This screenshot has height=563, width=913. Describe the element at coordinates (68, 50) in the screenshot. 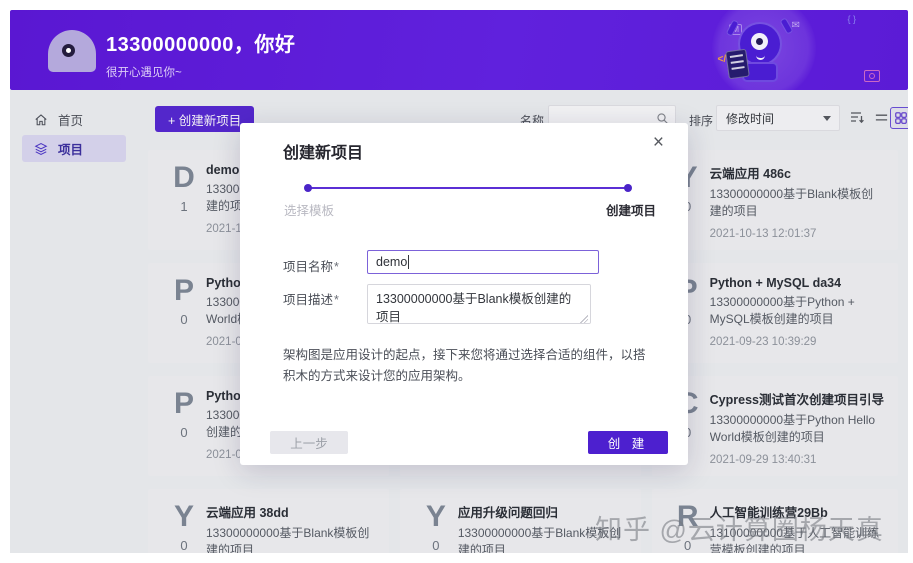

I see `avatar-eye-icon` at that location.